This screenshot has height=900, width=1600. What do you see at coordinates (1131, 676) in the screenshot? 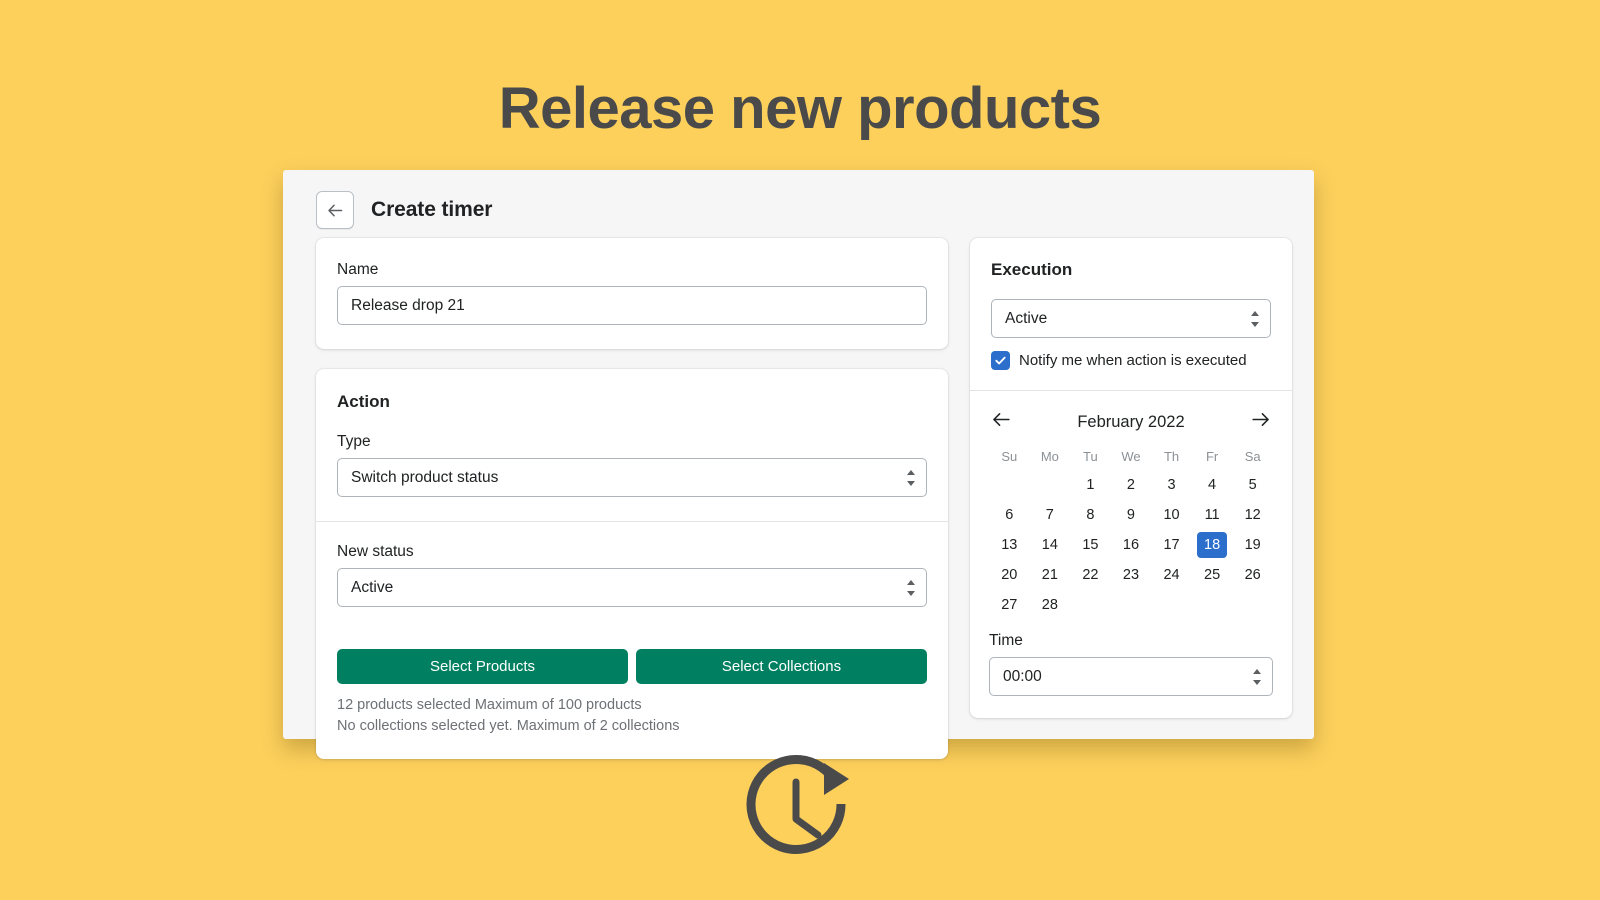
I see `time-select: 00:00` at bounding box center [1131, 676].